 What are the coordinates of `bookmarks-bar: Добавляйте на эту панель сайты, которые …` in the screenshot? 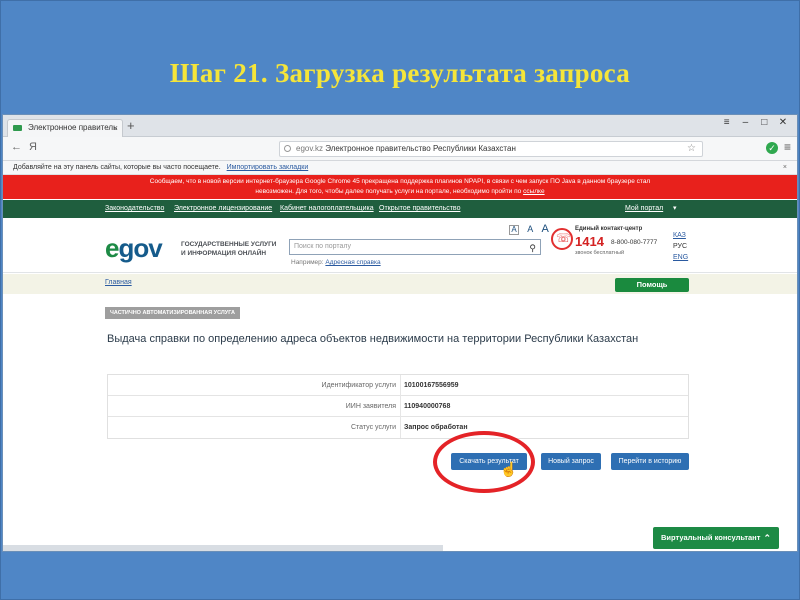 It's located at (400, 168).